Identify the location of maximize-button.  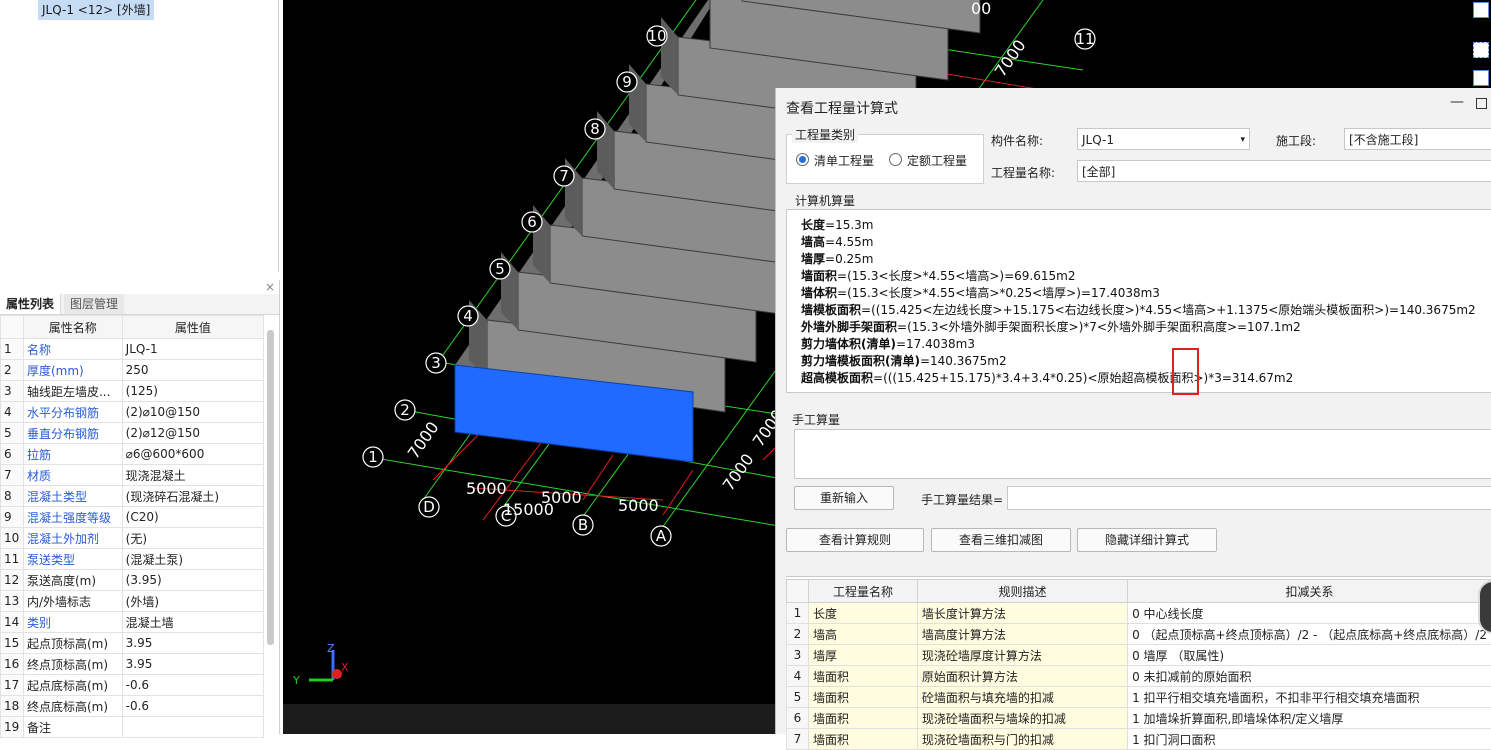
(1481, 103).